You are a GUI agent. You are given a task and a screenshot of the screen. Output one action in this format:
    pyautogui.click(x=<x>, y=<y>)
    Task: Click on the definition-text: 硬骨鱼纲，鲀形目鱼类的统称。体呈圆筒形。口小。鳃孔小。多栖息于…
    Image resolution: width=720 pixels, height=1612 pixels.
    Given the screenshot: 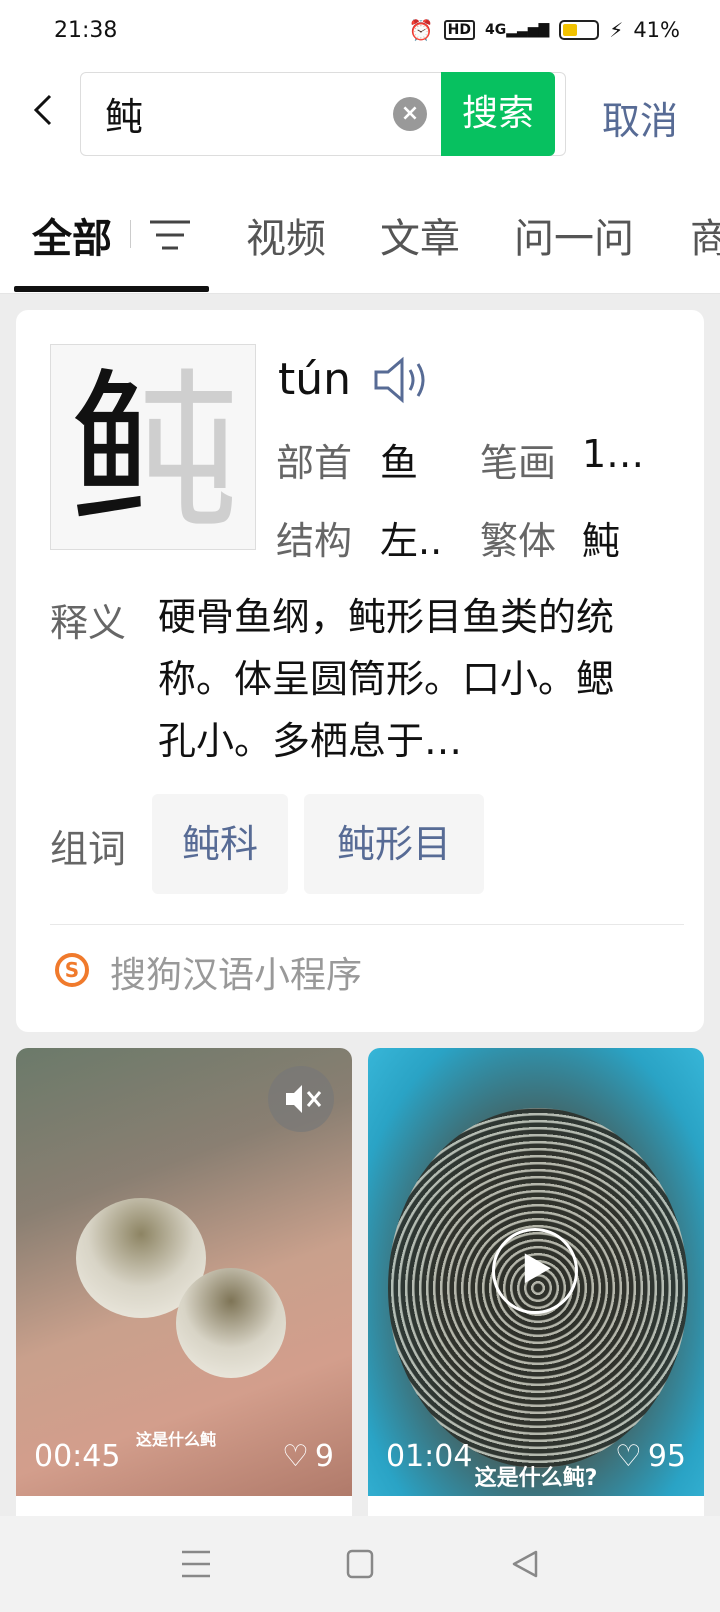 What is the action you would take?
    pyautogui.click(x=386, y=679)
    